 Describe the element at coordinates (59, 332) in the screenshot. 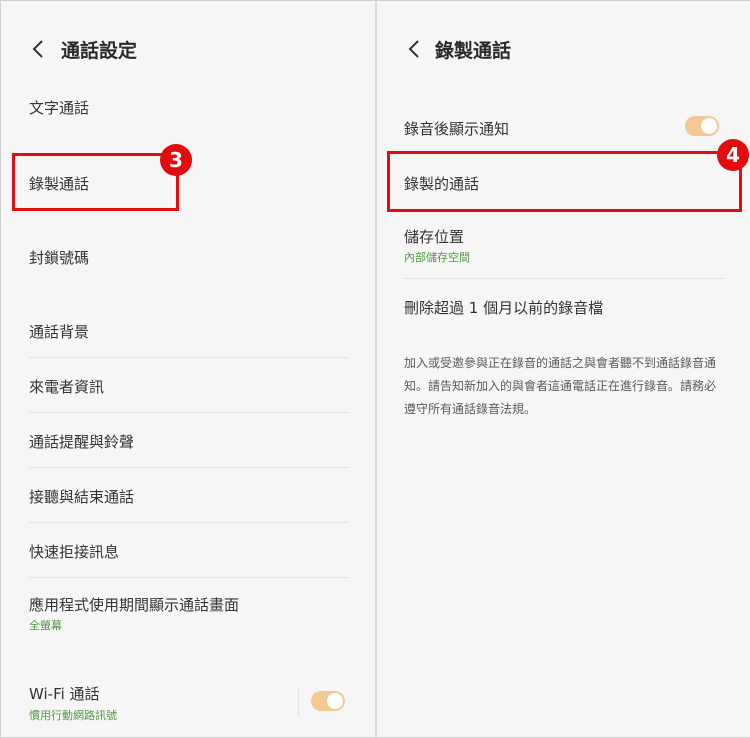

I see `menu-item-label: 通話背景` at that location.